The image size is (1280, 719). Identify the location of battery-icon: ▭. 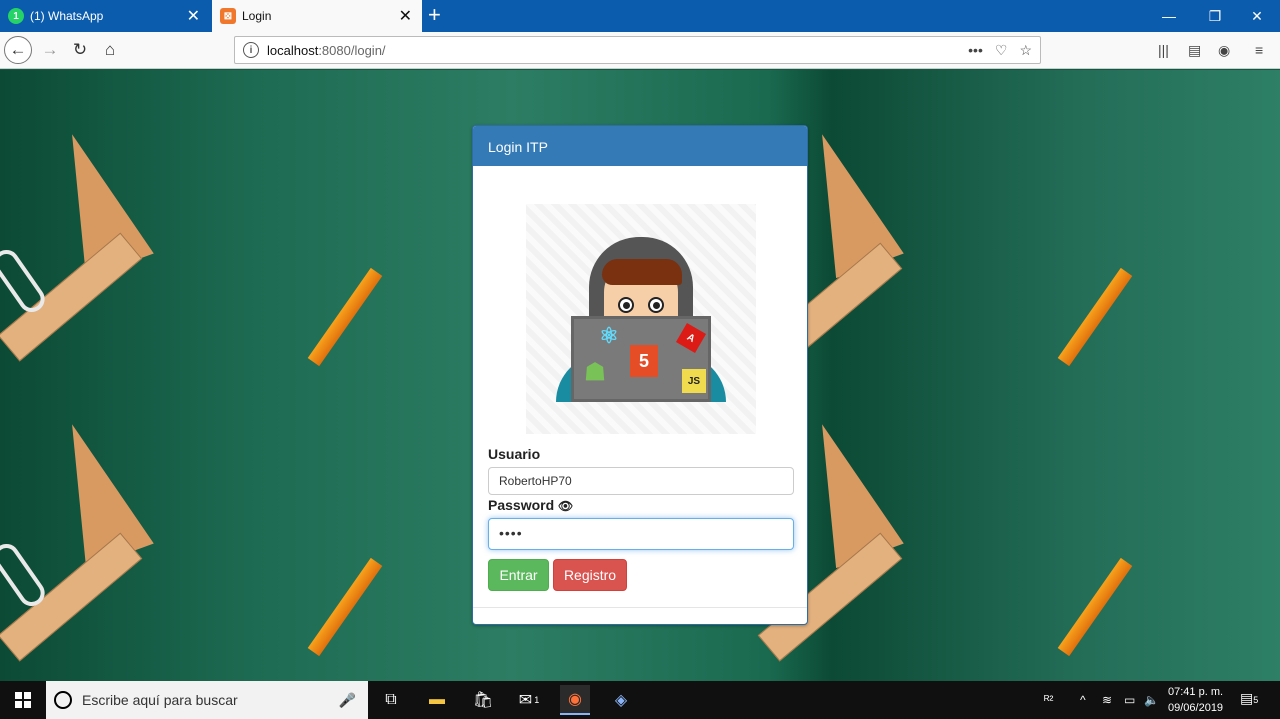
(1129, 700).